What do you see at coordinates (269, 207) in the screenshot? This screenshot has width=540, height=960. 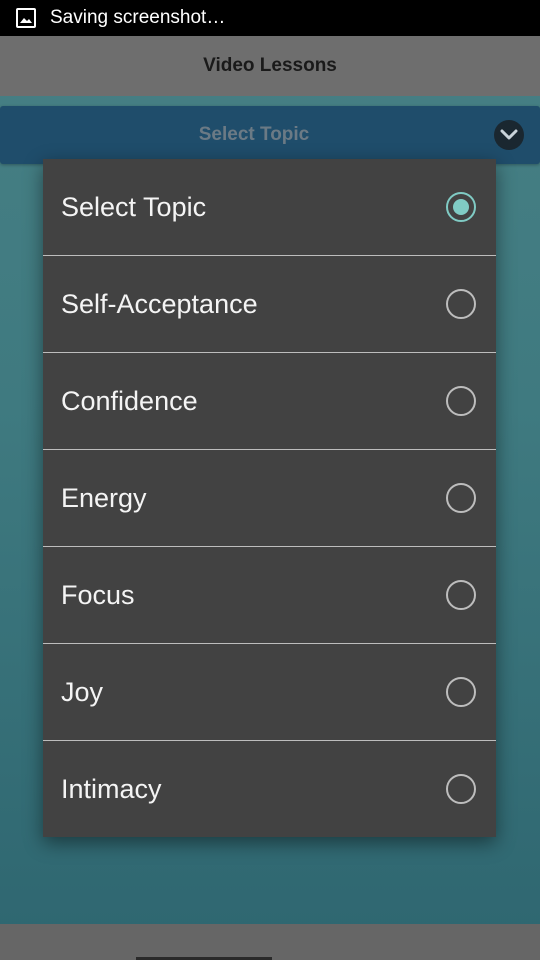 I see `topic-option: Select Topic` at bounding box center [269, 207].